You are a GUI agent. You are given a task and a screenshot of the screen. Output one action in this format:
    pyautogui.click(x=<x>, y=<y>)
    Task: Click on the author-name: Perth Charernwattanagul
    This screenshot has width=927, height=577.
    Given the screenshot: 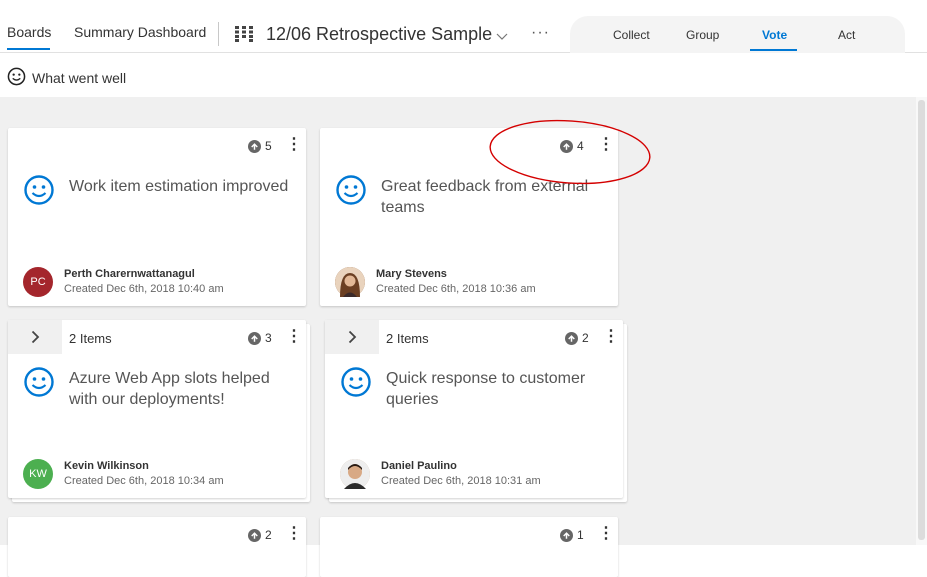 What is the action you would take?
    pyautogui.click(x=129, y=274)
    